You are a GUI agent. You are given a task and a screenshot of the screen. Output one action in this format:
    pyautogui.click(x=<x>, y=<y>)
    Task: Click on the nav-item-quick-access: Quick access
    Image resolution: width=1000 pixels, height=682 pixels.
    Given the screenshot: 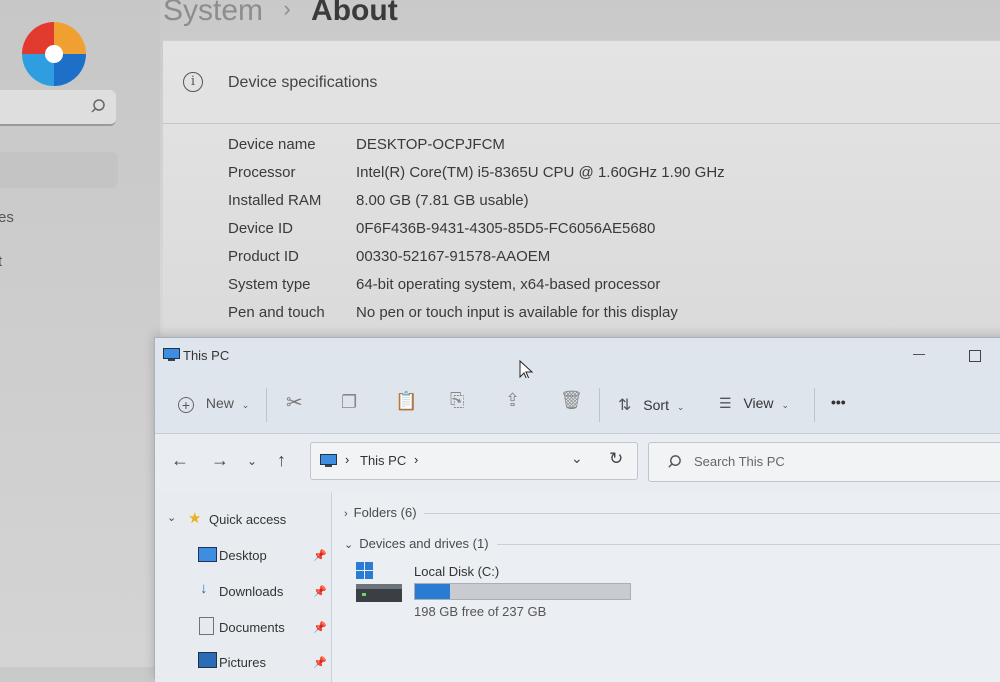 What is the action you would take?
    pyautogui.click(x=247, y=519)
    